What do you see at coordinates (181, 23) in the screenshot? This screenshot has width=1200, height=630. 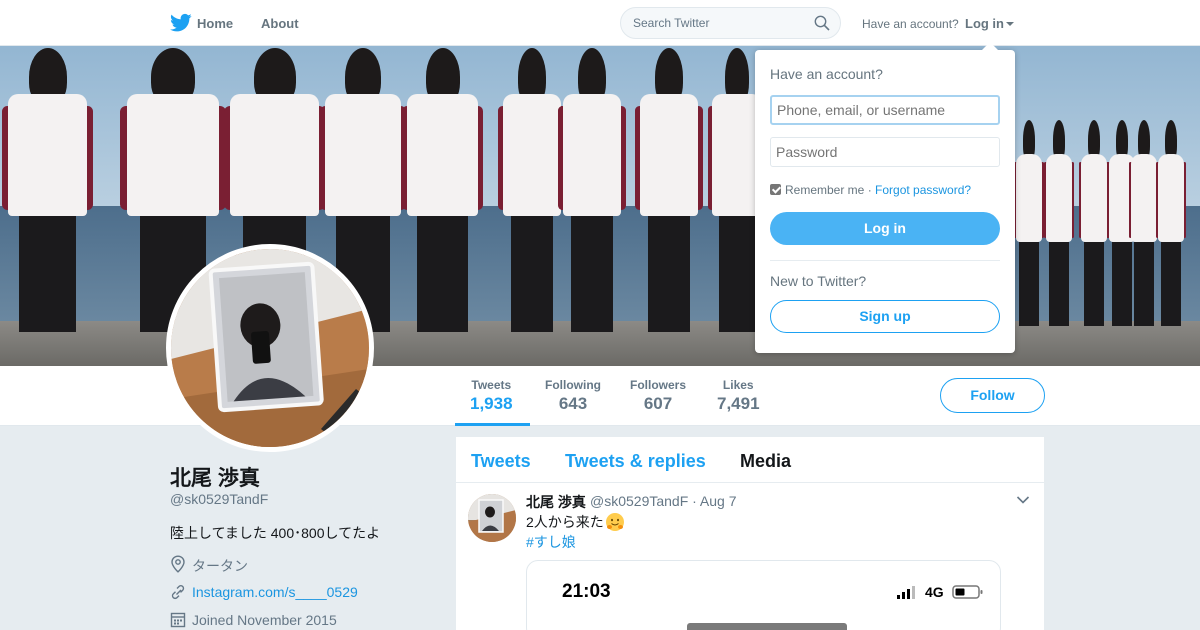 I see `twitter-bird-icon` at bounding box center [181, 23].